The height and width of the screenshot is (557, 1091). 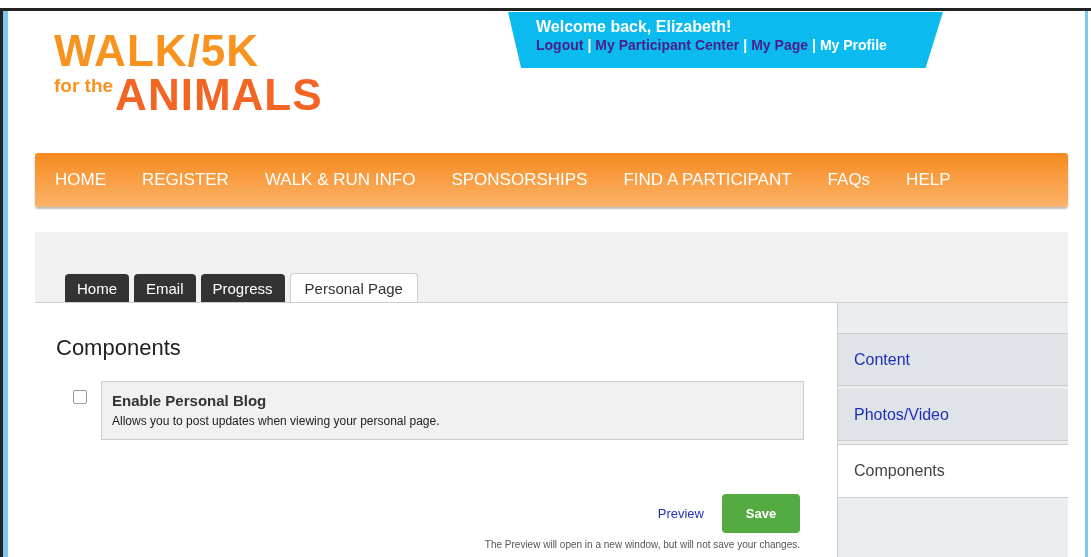 What do you see at coordinates (353, 287) in the screenshot?
I see `tab: Personal Page` at bounding box center [353, 287].